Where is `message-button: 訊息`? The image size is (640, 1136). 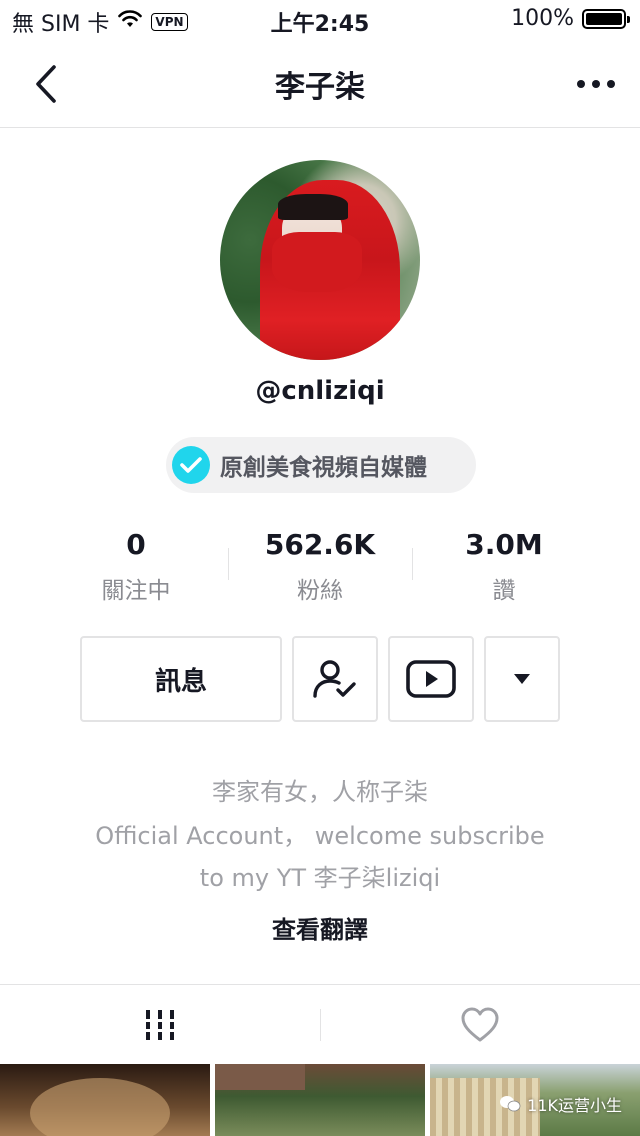 message-button: 訊息 is located at coordinates (181, 679).